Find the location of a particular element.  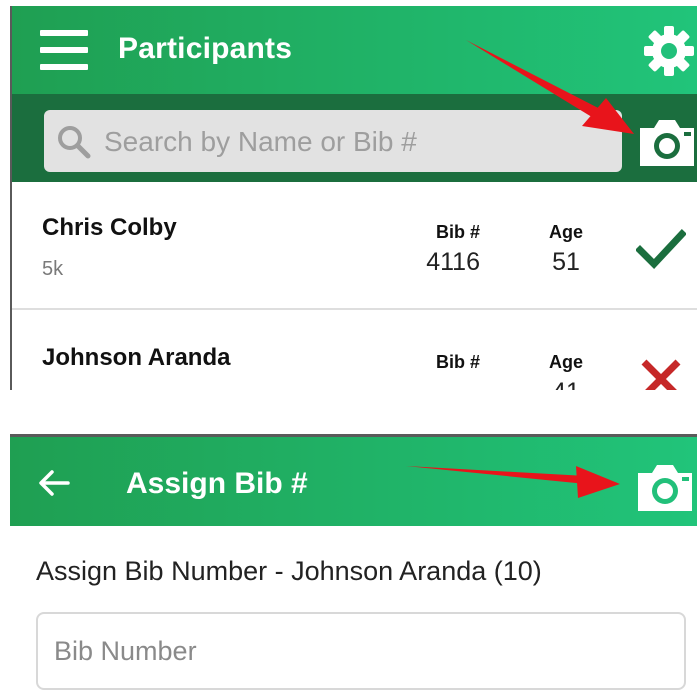

participant-name: Johnson Aranda is located at coordinates (136, 357).